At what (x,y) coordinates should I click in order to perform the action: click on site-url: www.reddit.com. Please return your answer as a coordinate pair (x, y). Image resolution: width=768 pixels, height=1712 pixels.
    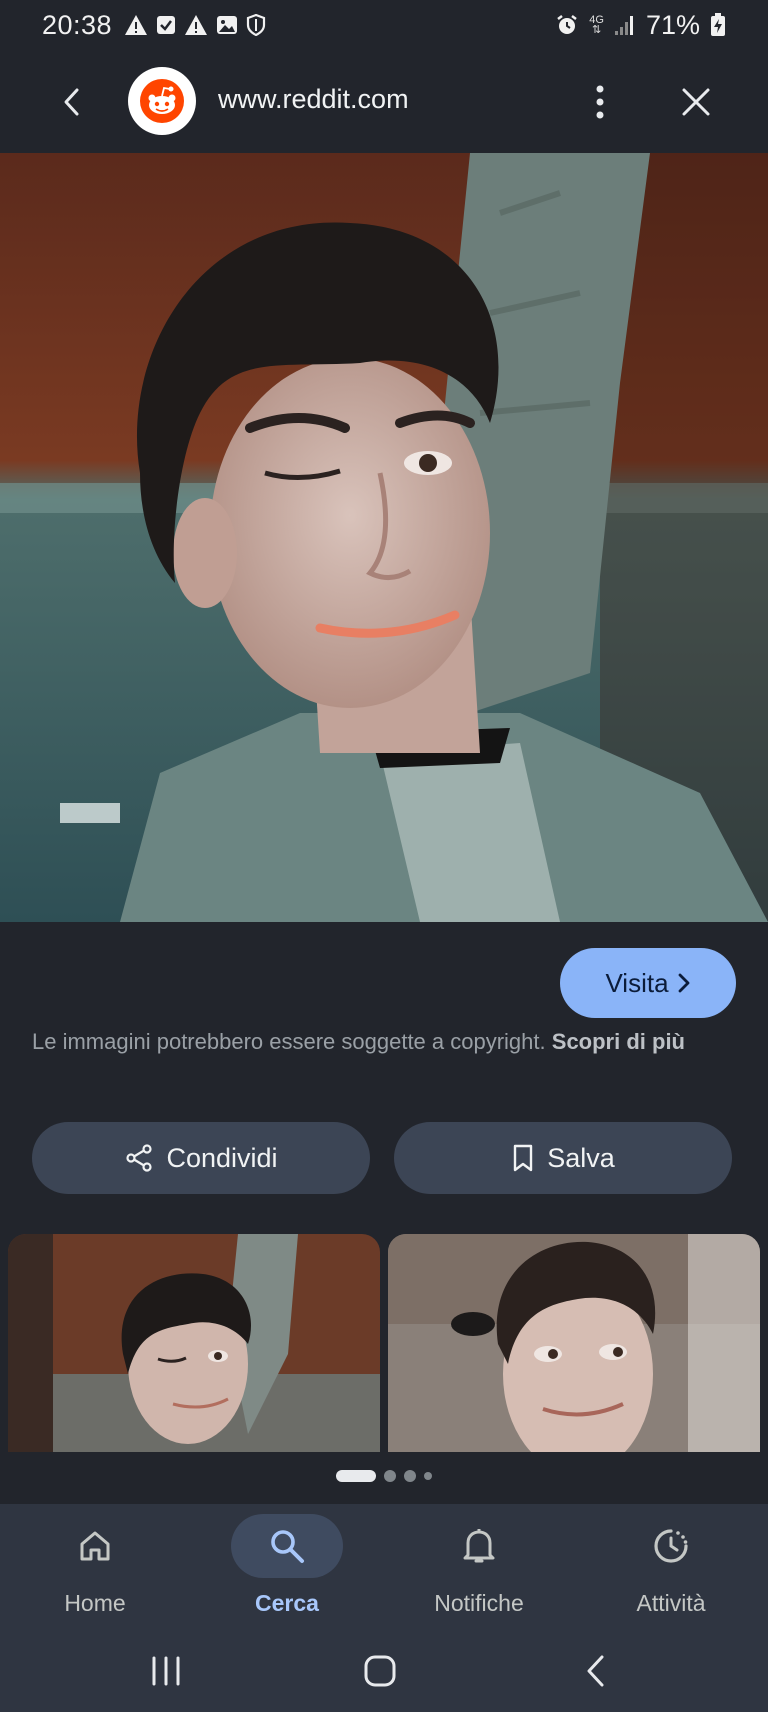
    Looking at the image, I should click on (313, 99).